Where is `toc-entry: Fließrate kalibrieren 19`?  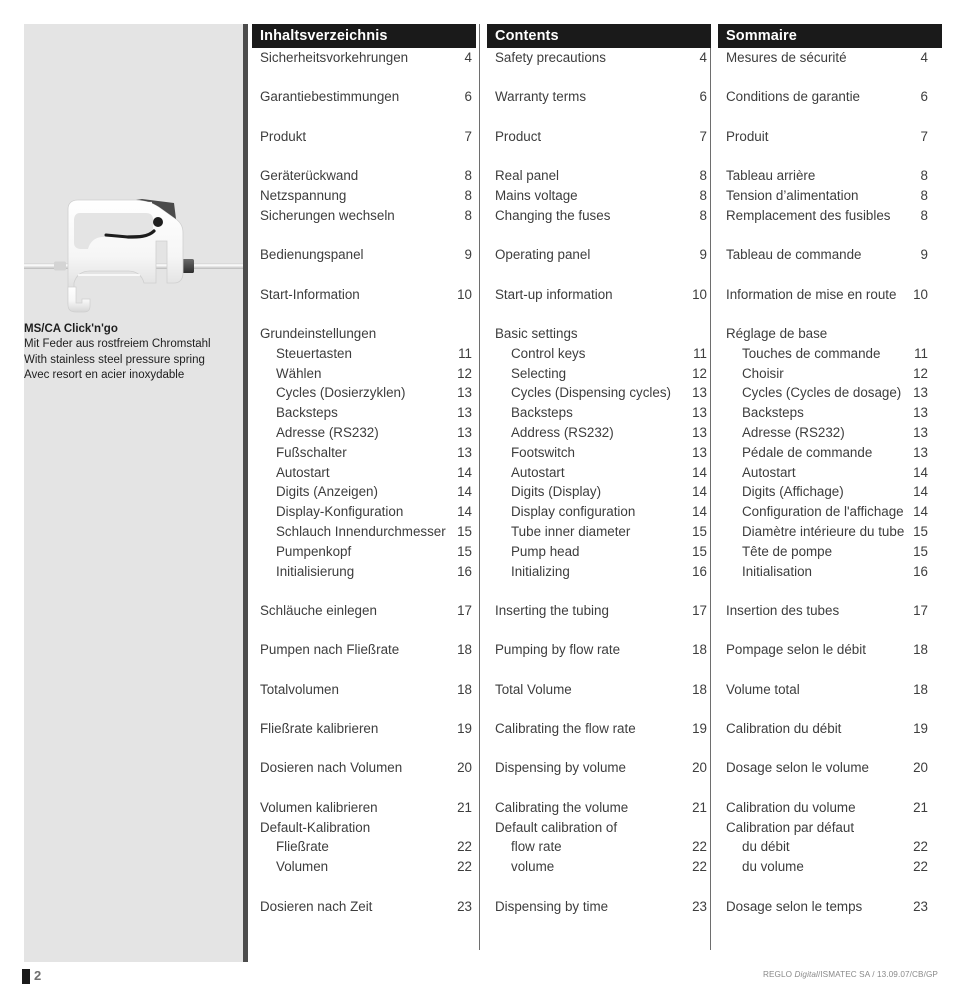
toc-entry: Fließrate kalibrieren 19 is located at coordinates (368, 729).